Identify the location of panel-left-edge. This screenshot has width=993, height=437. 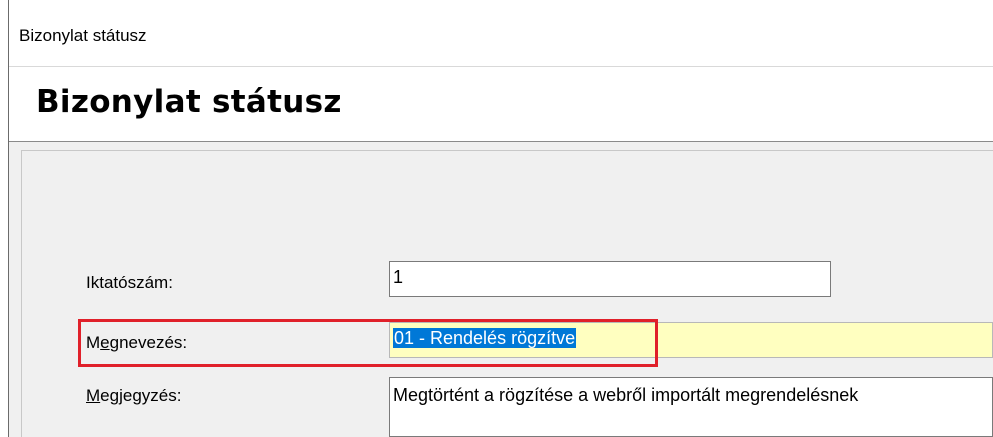
(21, 293).